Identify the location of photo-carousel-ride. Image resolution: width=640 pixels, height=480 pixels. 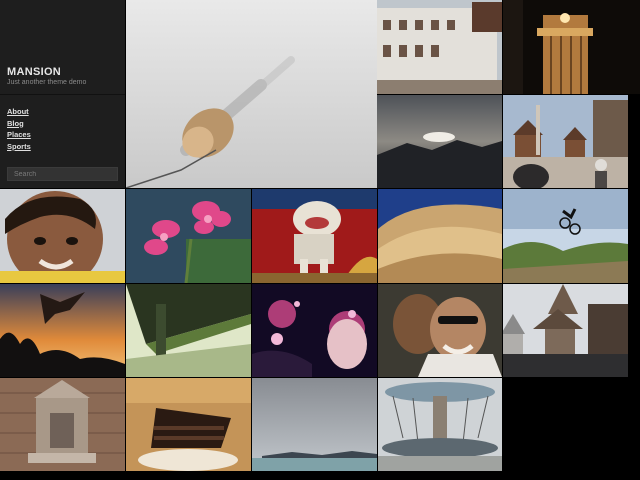
(440, 424).